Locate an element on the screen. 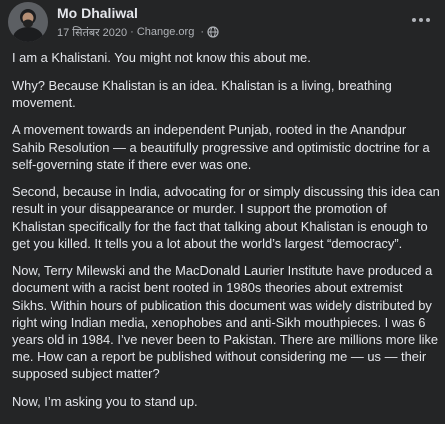  author-name: Mo Dhaliwal is located at coordinates (97, 13).